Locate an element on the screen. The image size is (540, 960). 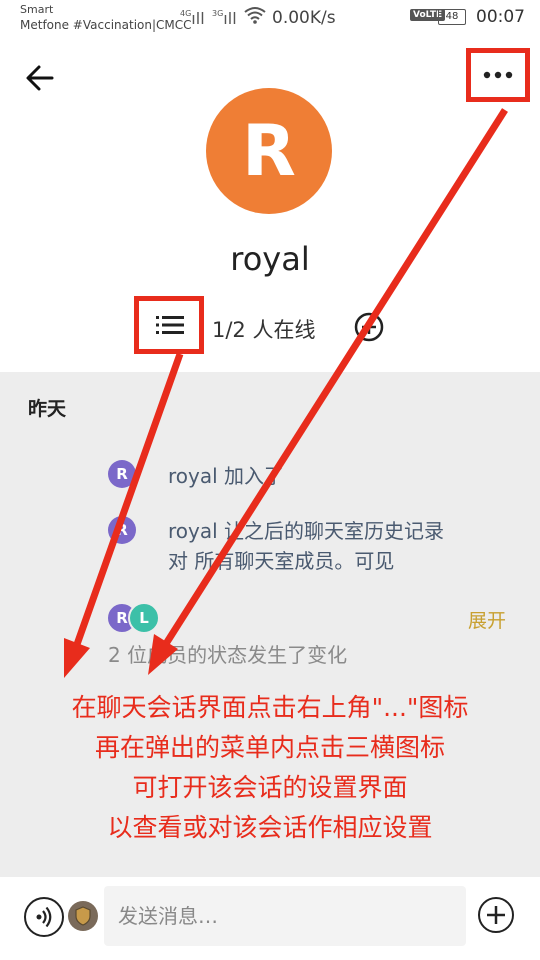
voice-call-button is located at coordinates (44, 917).